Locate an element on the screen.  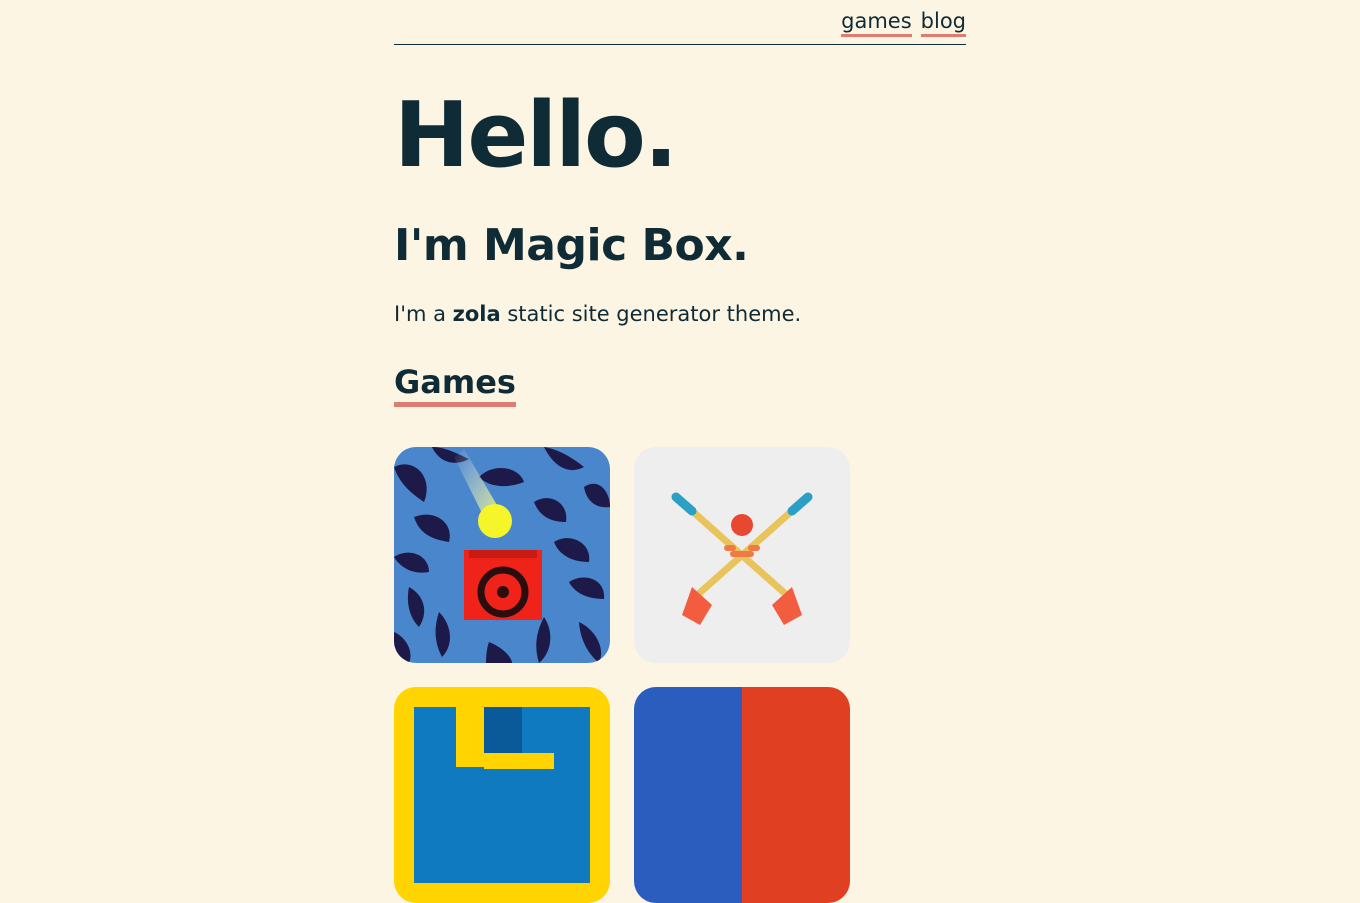
tagline-suffix: static site generator theme. is located at coordinates (651, 314).